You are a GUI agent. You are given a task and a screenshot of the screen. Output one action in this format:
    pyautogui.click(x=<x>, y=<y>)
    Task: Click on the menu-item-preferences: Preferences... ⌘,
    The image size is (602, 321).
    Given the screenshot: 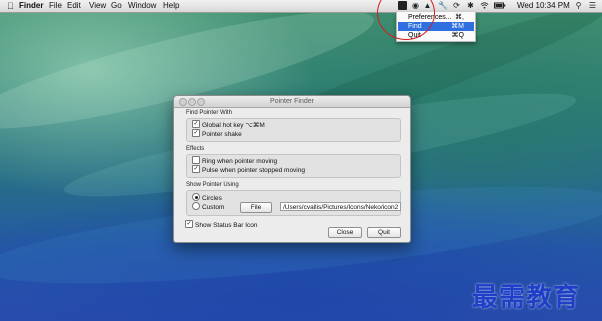 What is the action you would take?
    pyautogui.click(x=436, y=17)
    